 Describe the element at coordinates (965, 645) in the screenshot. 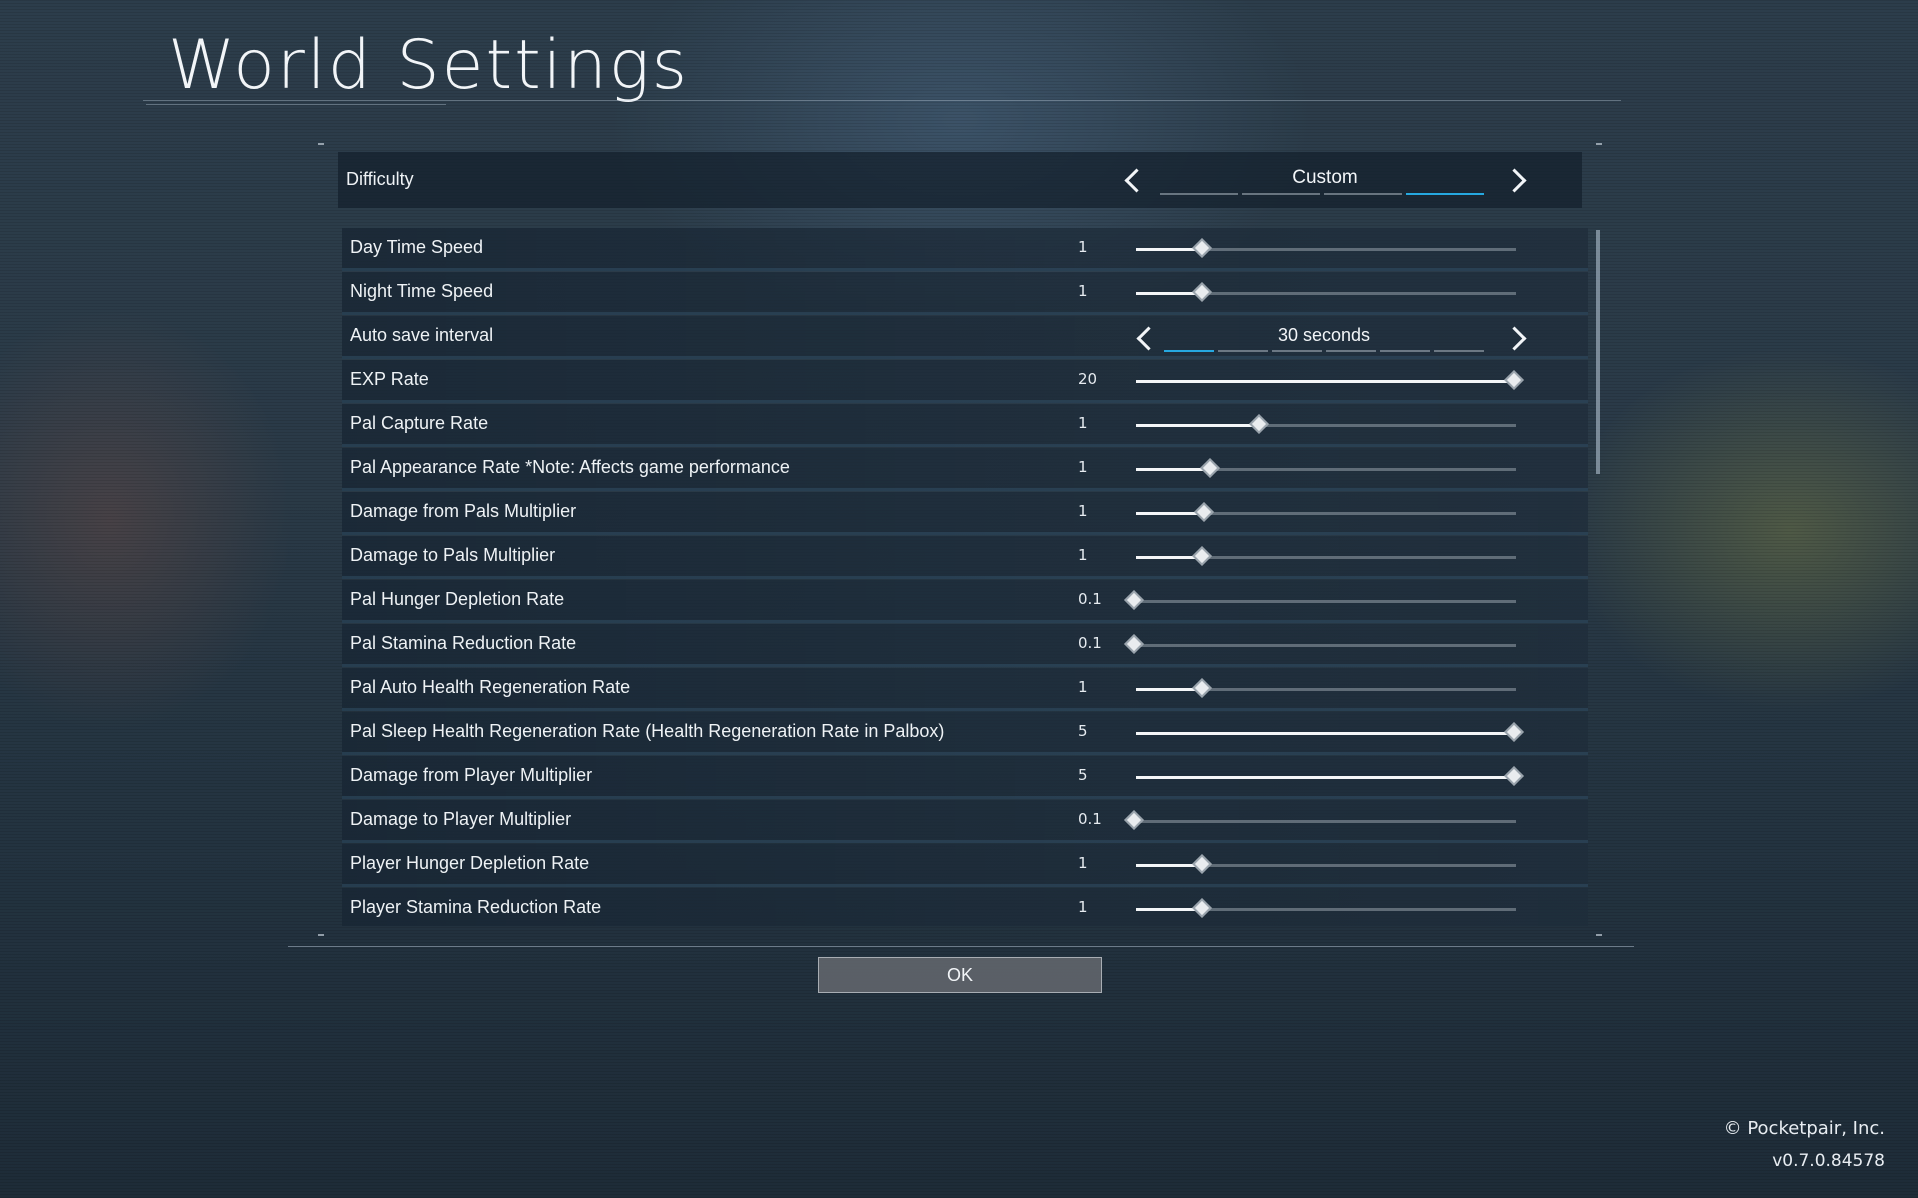

I see `setting-row: Pal Stamina Reduction Rate 0.1` at that location.